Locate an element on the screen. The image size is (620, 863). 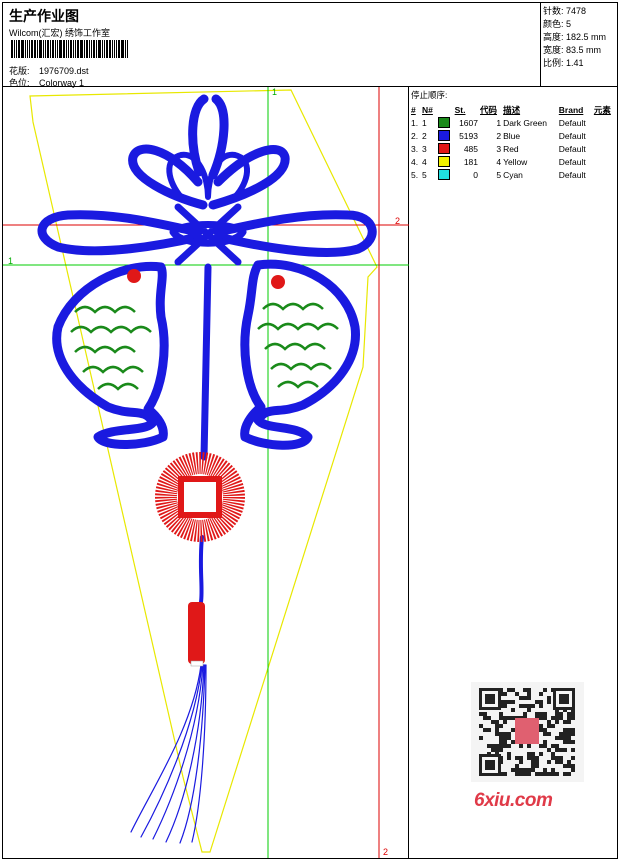
col-num: # is located at coordinates (413, 109).